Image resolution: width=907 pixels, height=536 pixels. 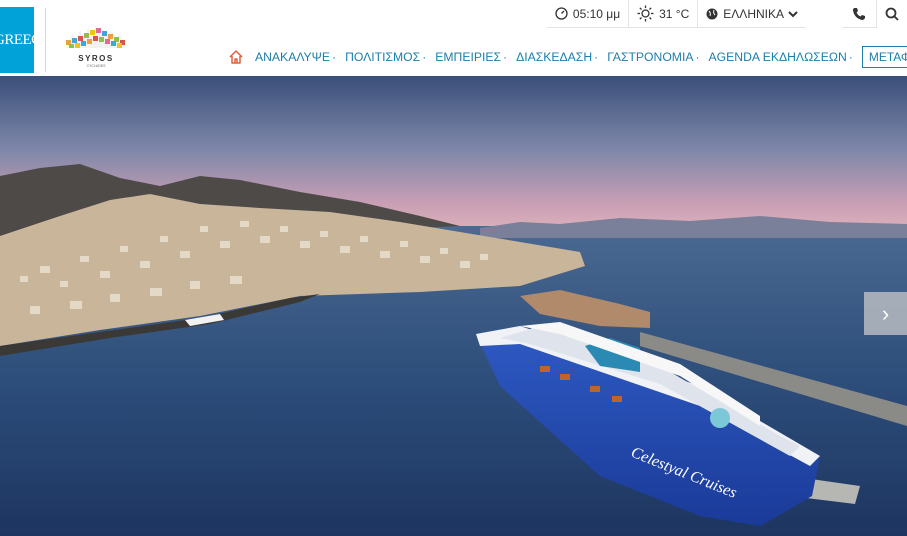 I want to click on search-button, so click(x=892, y=14).